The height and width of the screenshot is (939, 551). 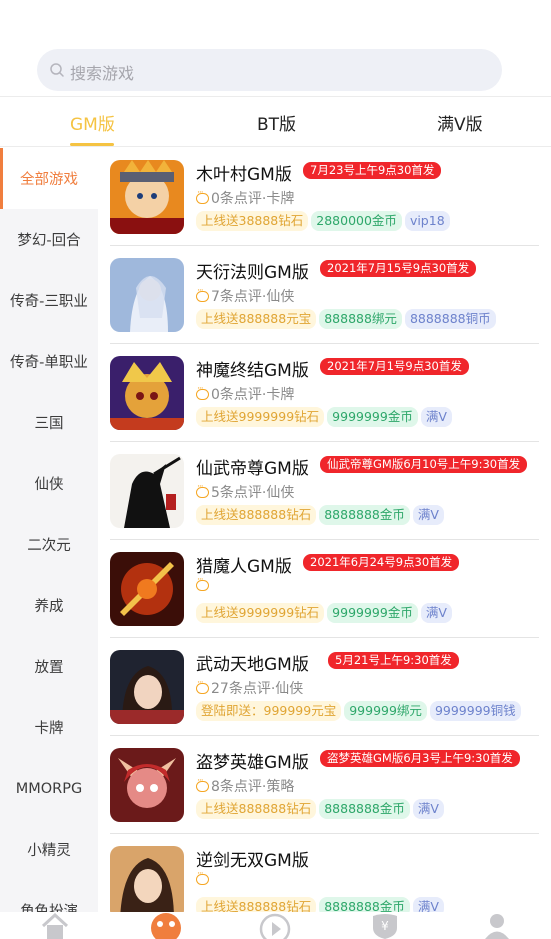 What do you see at coordinates (252, 665) in the screenshot?
I see `game-name: 武动天地GM版` at bounding box center [252, 665].